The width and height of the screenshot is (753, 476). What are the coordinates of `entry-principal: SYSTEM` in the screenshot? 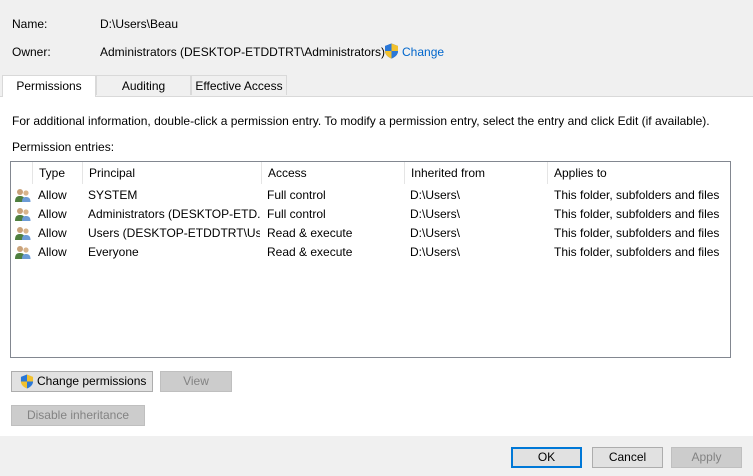 It's located at (113, 195).